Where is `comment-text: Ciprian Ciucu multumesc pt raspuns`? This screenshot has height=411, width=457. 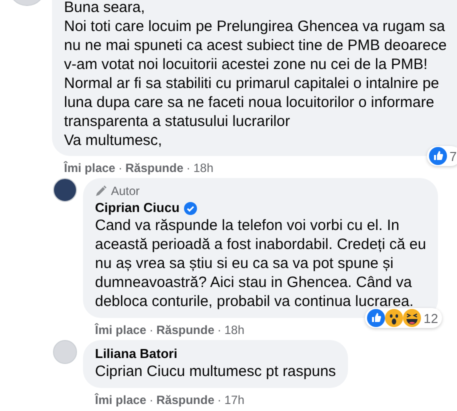
comment-text: Ciprian Ciucu multumesc pt raspuns is located at coordinates (215, 371).